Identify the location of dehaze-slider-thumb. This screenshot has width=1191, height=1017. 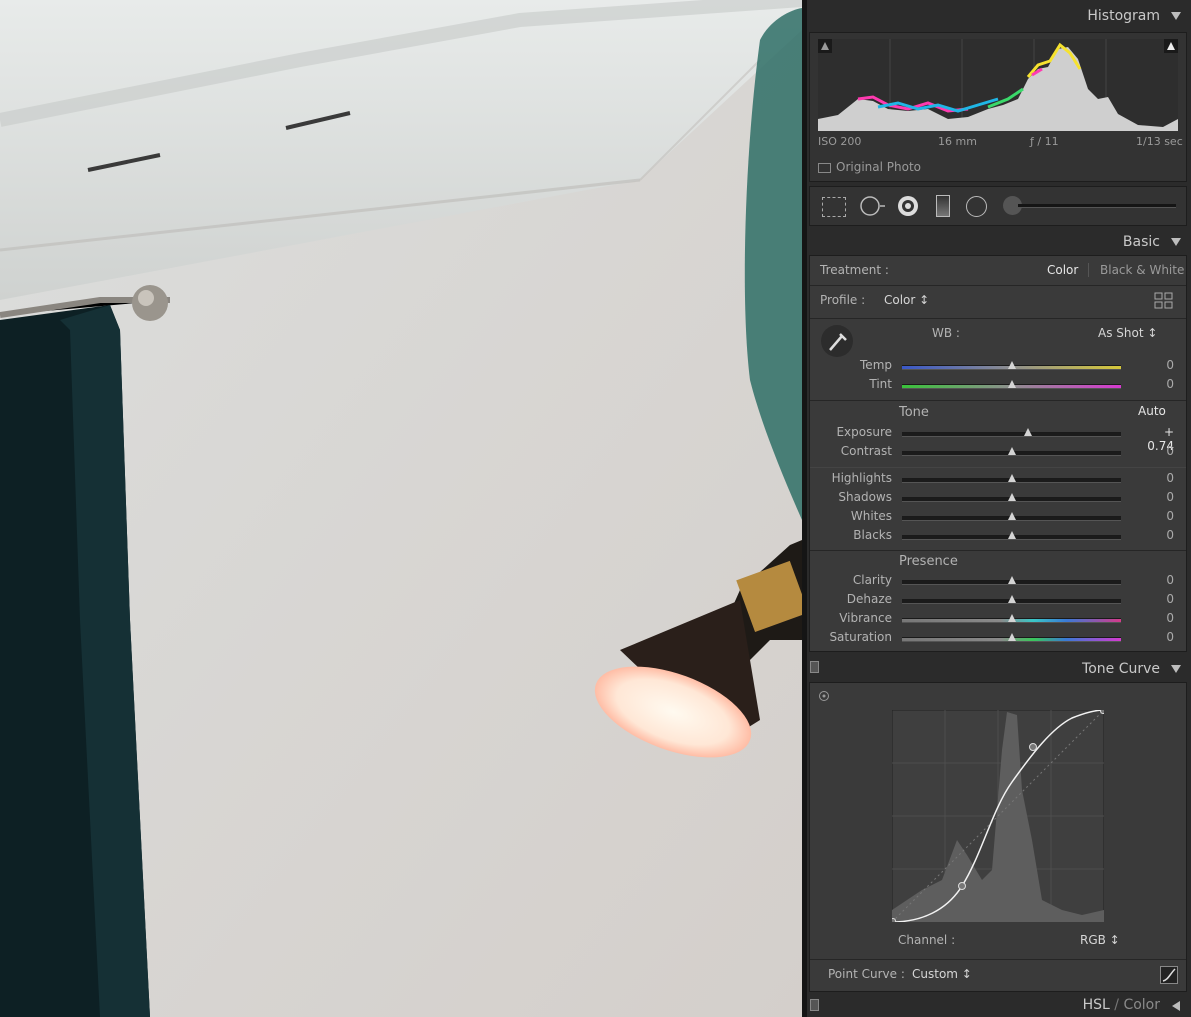
(1011, 599).